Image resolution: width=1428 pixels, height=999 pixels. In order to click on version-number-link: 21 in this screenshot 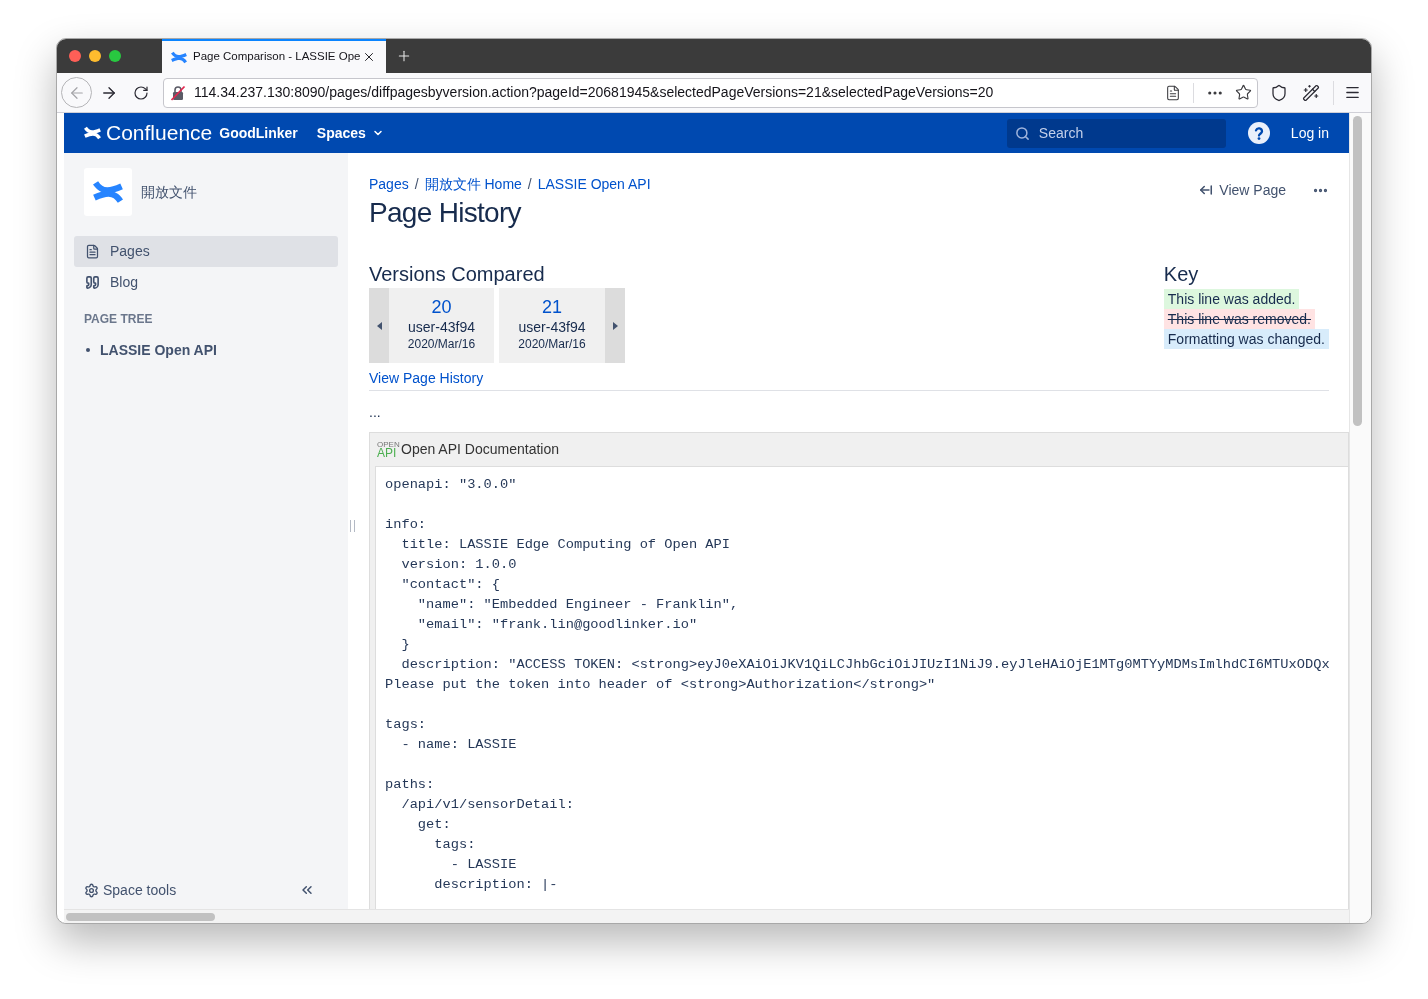, I will do `click(552, 307)`.